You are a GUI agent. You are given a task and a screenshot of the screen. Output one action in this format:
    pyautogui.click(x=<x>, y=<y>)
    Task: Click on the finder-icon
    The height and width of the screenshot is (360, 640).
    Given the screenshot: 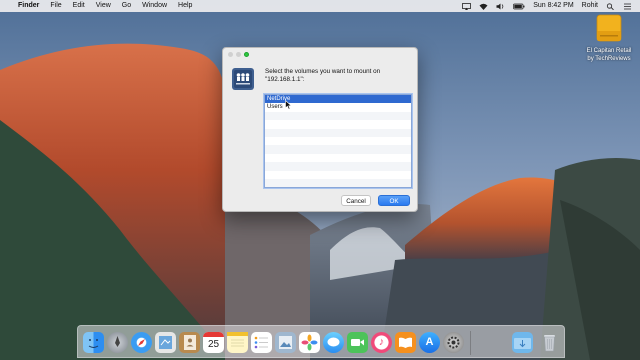 What is the action you would take?
    pyautogui.click(x=93, y=343)
    